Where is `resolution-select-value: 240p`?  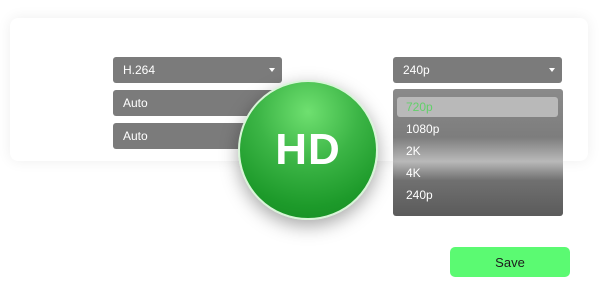
resolution-select-value: 240p is located at coordinates (416, 70).